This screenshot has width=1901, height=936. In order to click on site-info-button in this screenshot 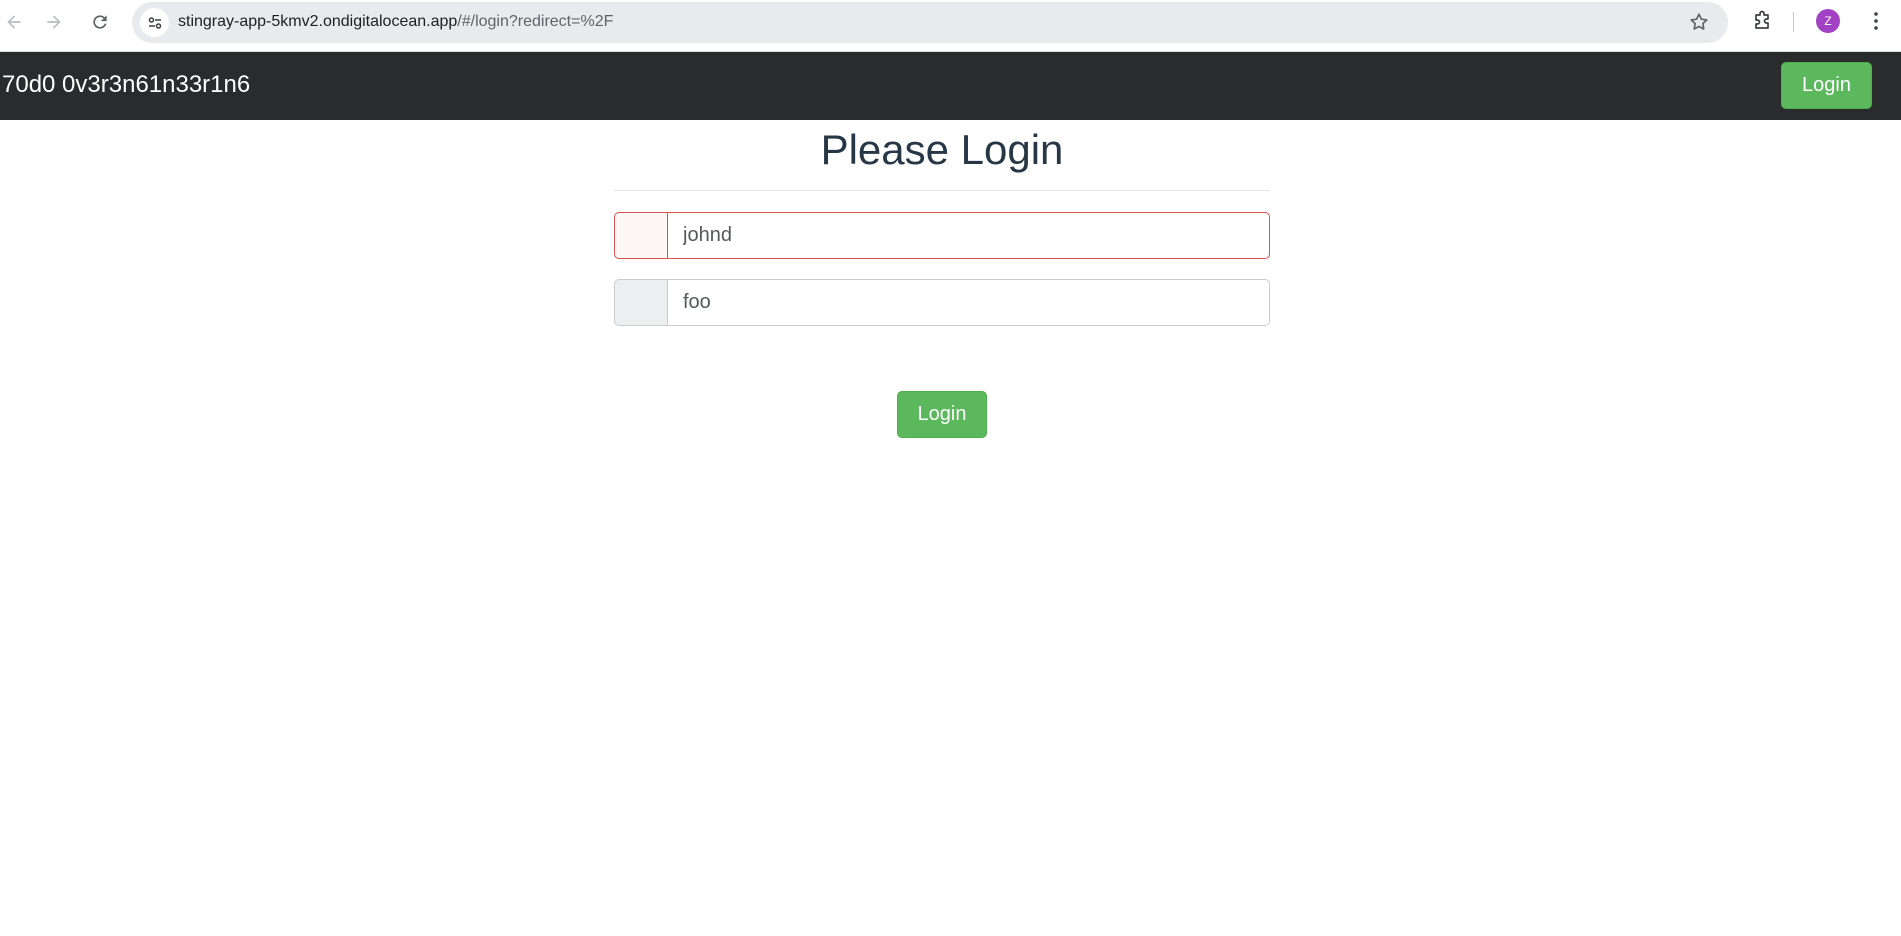, I will do `click(154, 22)`.